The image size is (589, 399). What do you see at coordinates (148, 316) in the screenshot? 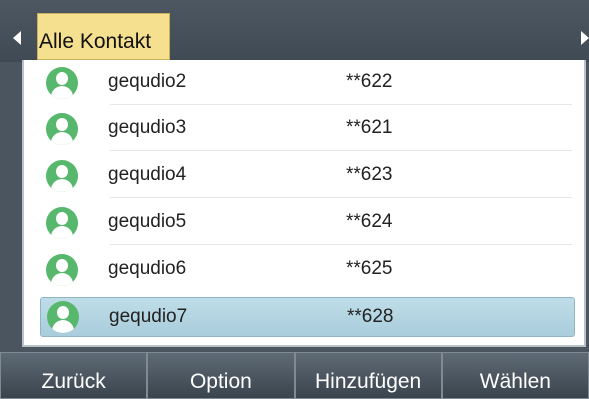
I see `contact-name: gequdio7` at bounding box center [148, 316].